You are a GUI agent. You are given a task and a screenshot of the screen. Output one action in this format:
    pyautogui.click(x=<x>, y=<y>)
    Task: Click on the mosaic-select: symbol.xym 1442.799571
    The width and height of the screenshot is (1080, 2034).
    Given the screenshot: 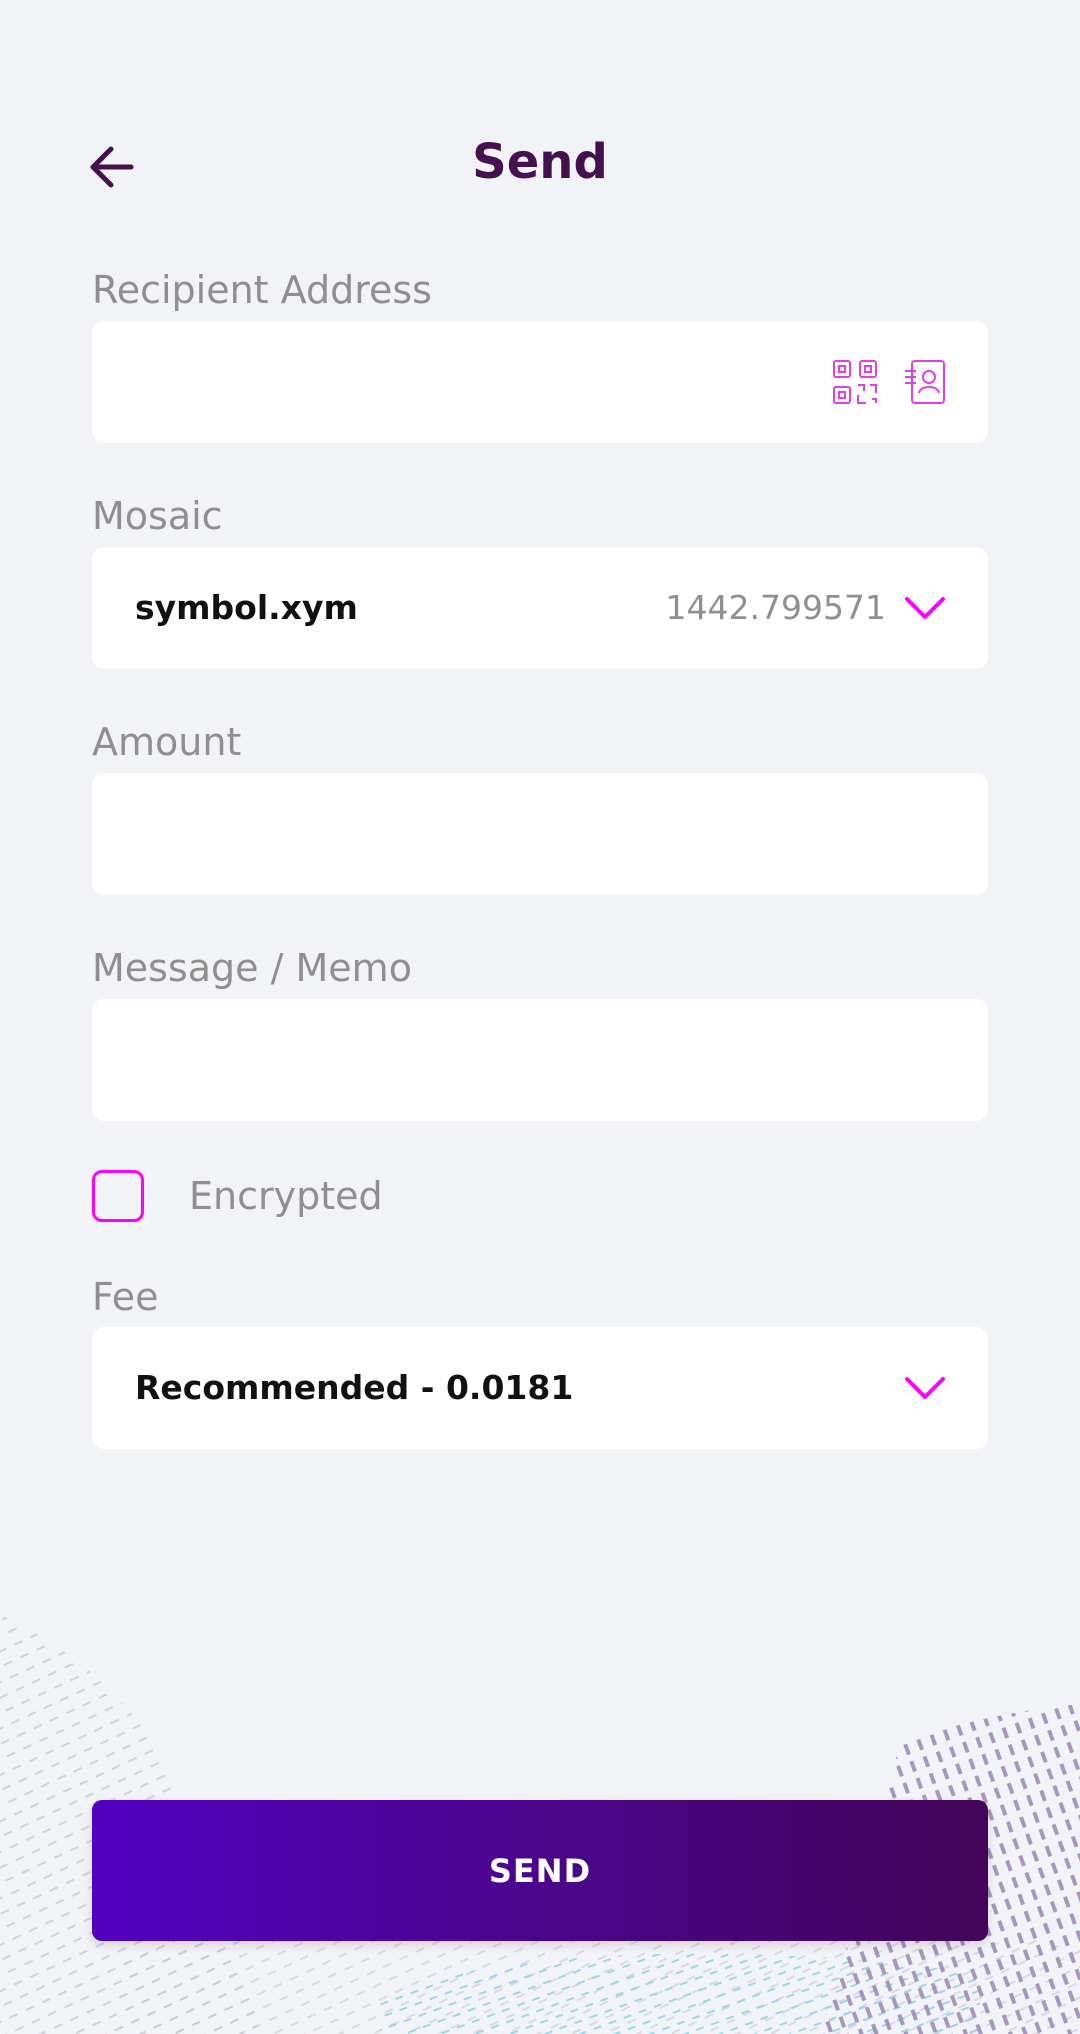 What is the action you would take?
    pyautogui.click(x=540, y=608)
    